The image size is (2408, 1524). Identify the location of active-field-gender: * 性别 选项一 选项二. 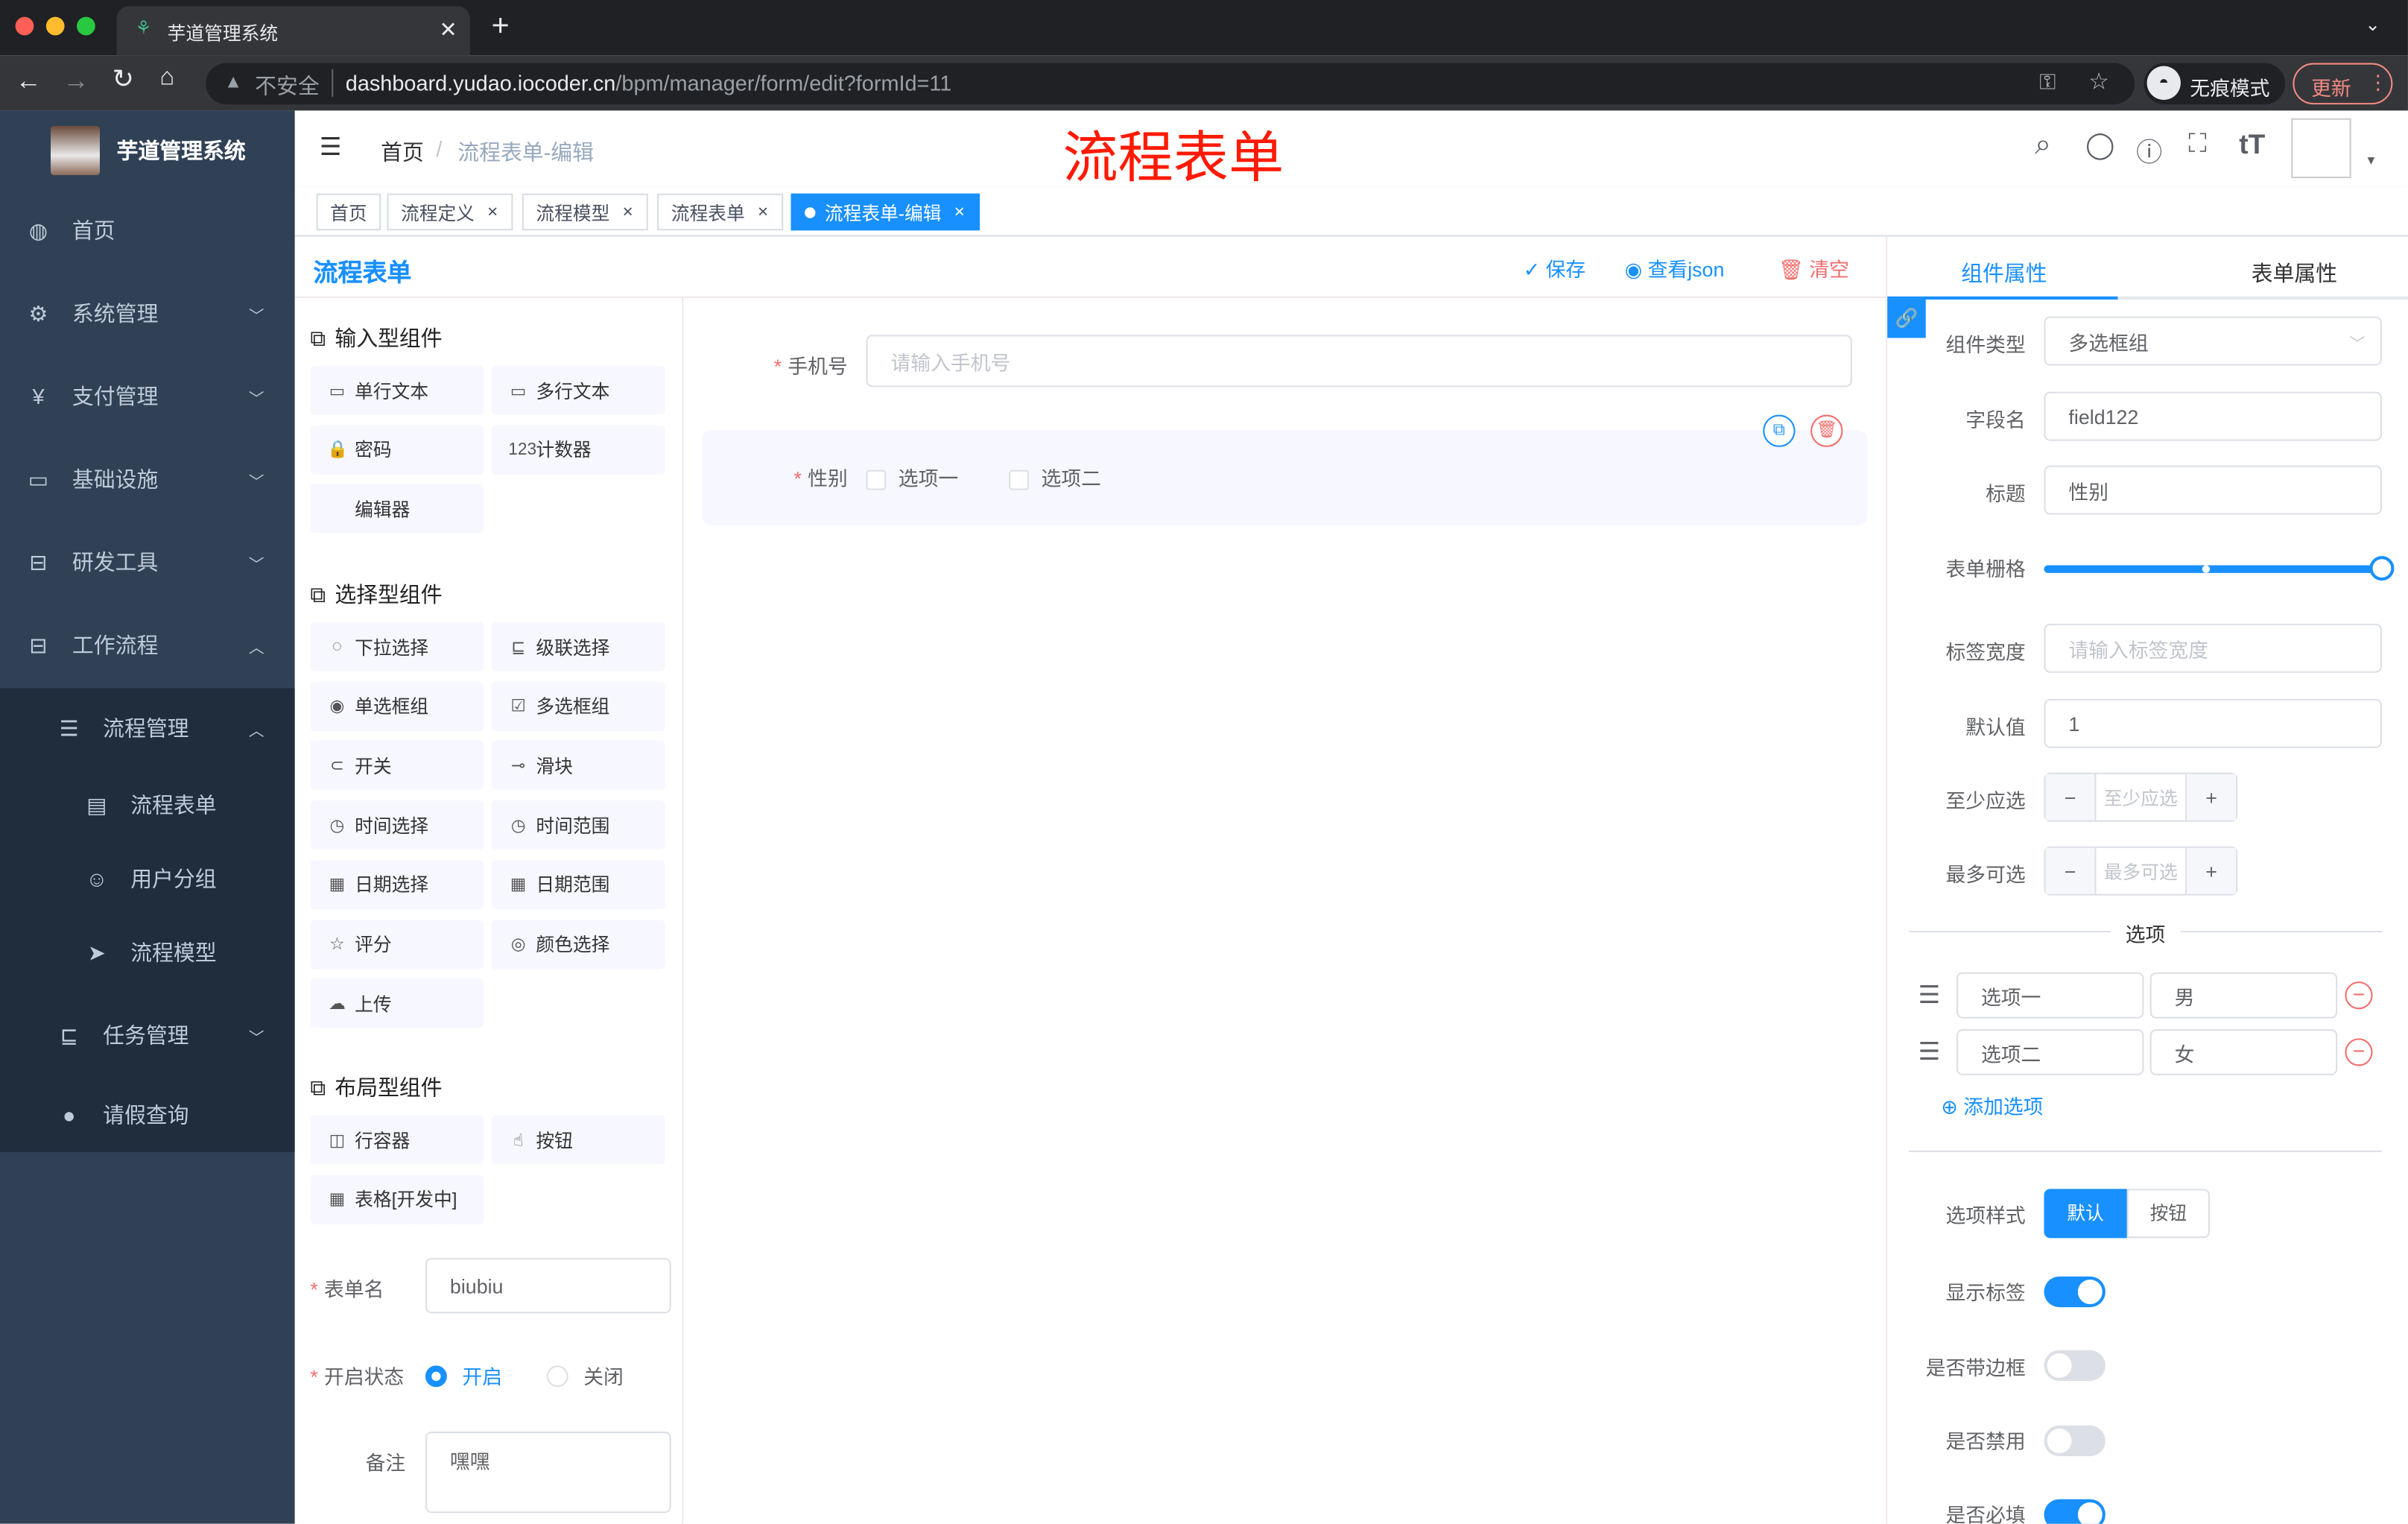
(1284, 477).